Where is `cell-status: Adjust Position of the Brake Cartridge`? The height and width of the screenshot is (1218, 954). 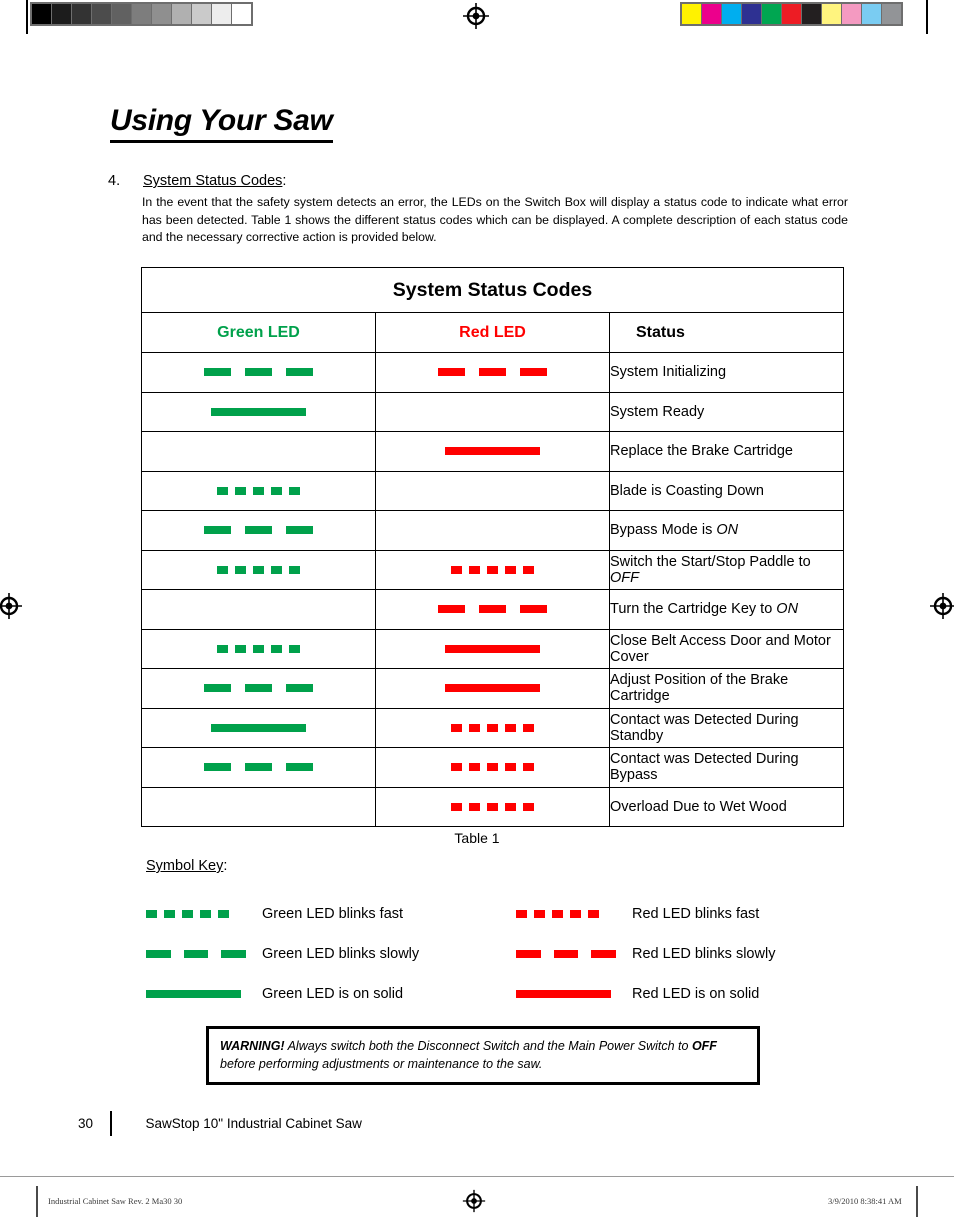
cell-status: Adjust Position of the Brake Cartridge is located at coordinates (726, 688).